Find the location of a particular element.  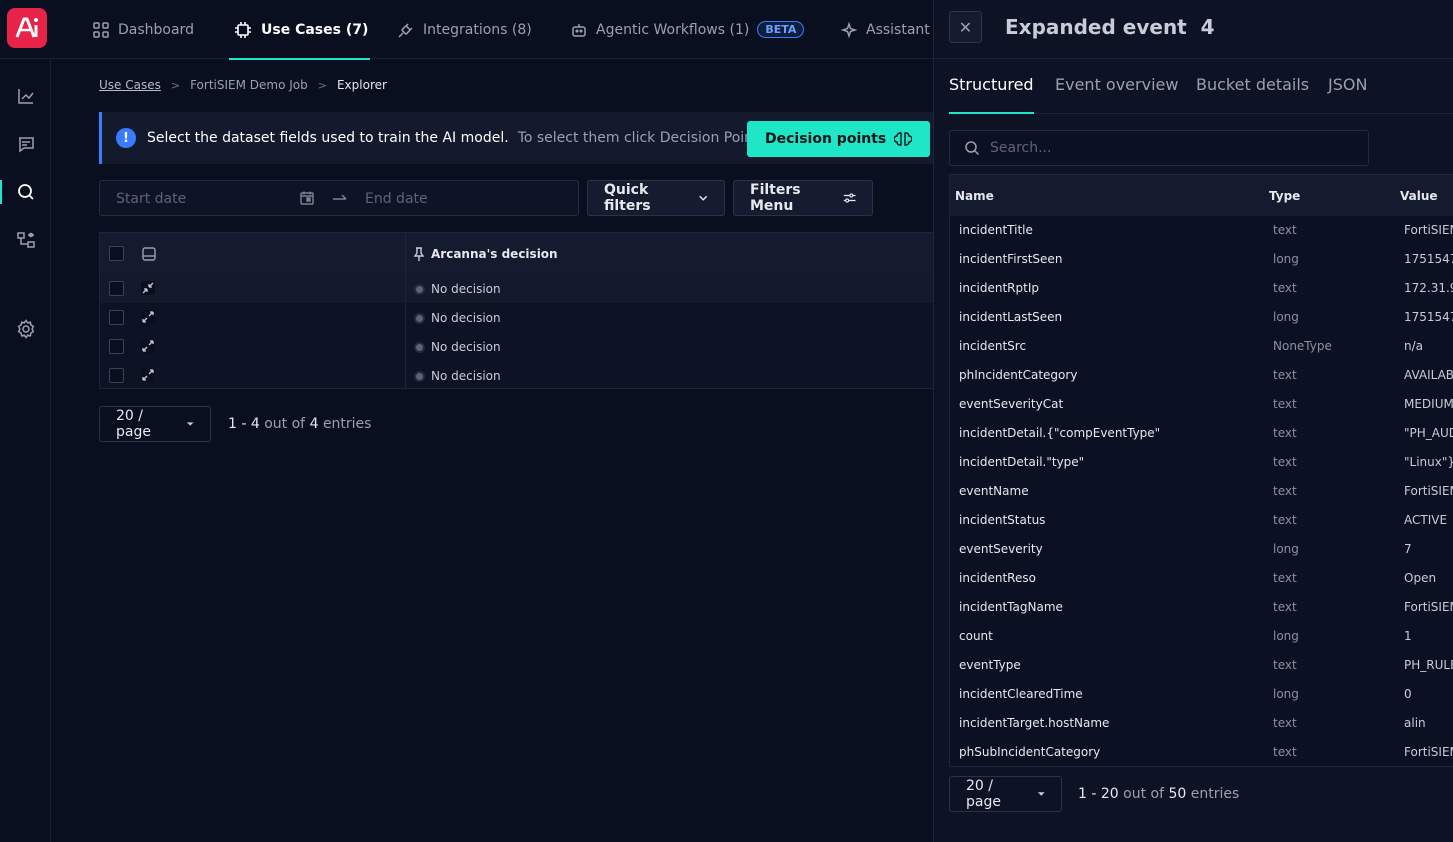

field-value: FortiSIEM is located at coordinates (1428, 230).